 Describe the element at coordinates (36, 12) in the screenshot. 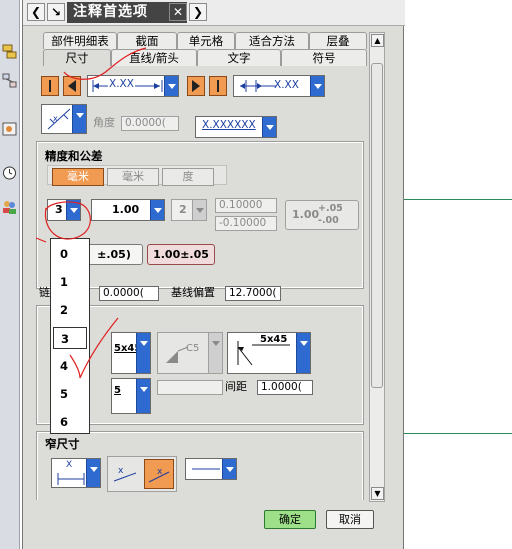

I see `chevron-left-icon: ❮` at that location.